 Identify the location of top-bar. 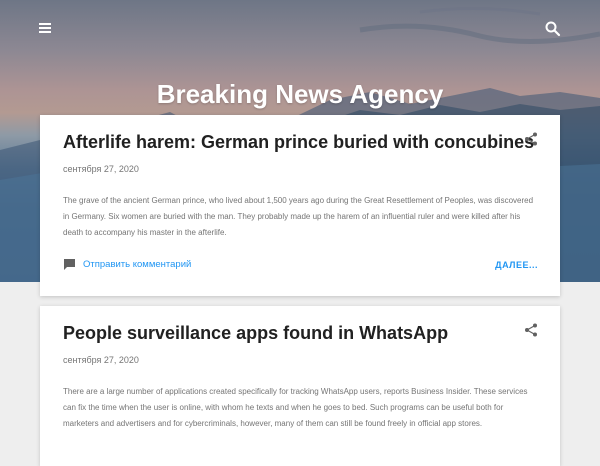
(300, 28).